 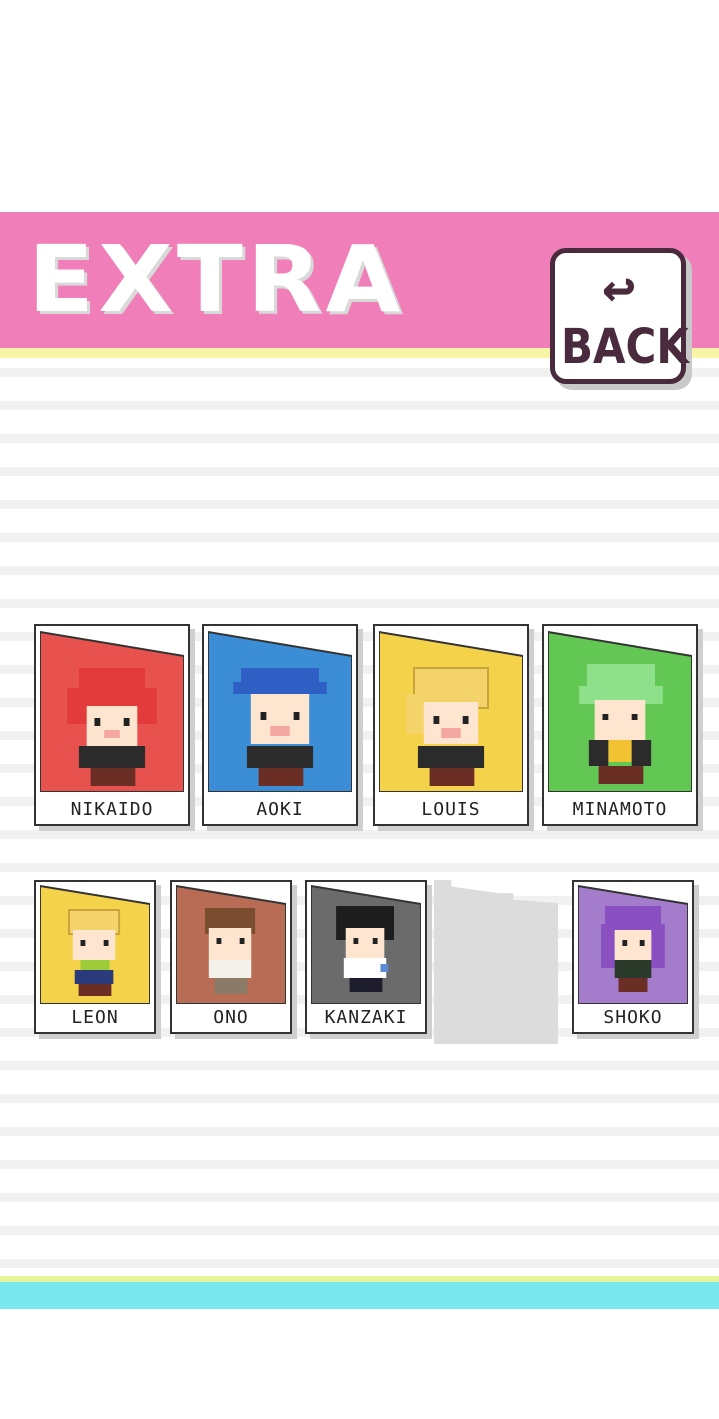 I want to click on back-button: ↩ BACK, so click(x=619, y=316).